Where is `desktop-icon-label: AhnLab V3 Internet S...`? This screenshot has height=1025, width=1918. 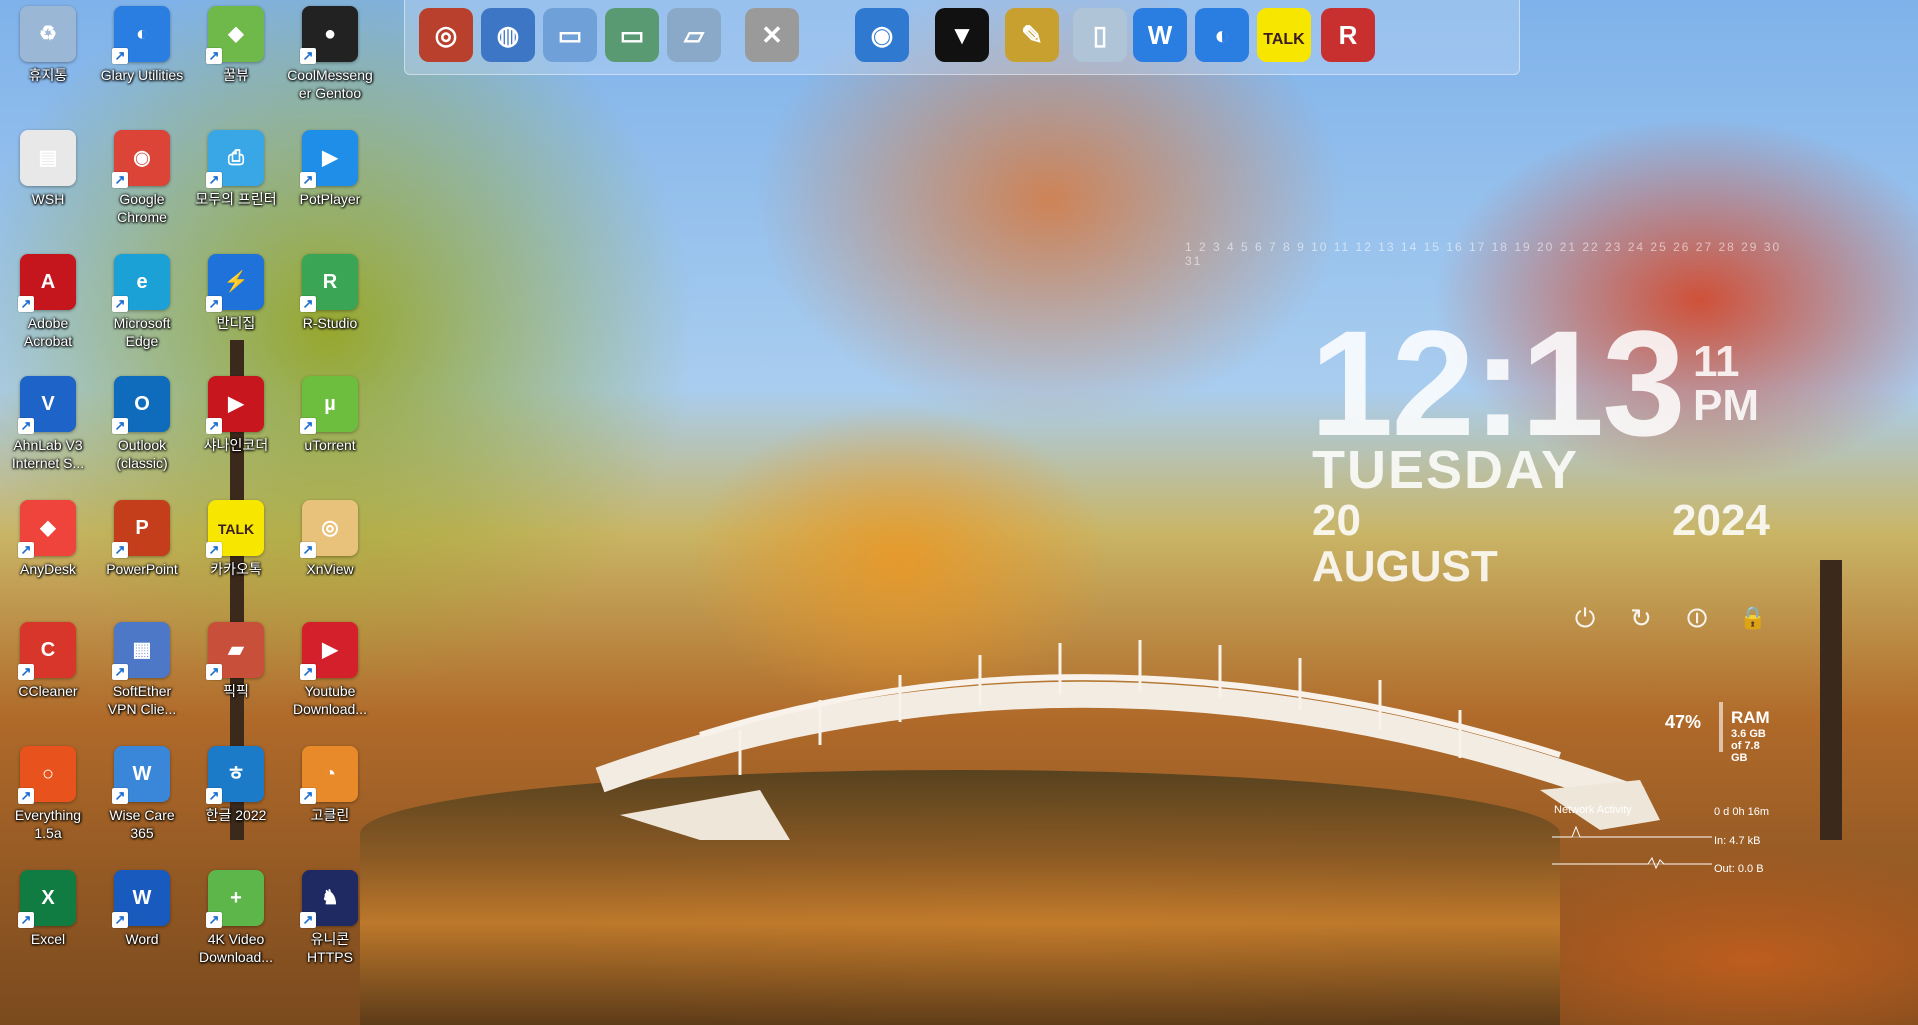 desktop-icon-label: AhnLab V3 Internet S... is located at coordinates (48, 454).